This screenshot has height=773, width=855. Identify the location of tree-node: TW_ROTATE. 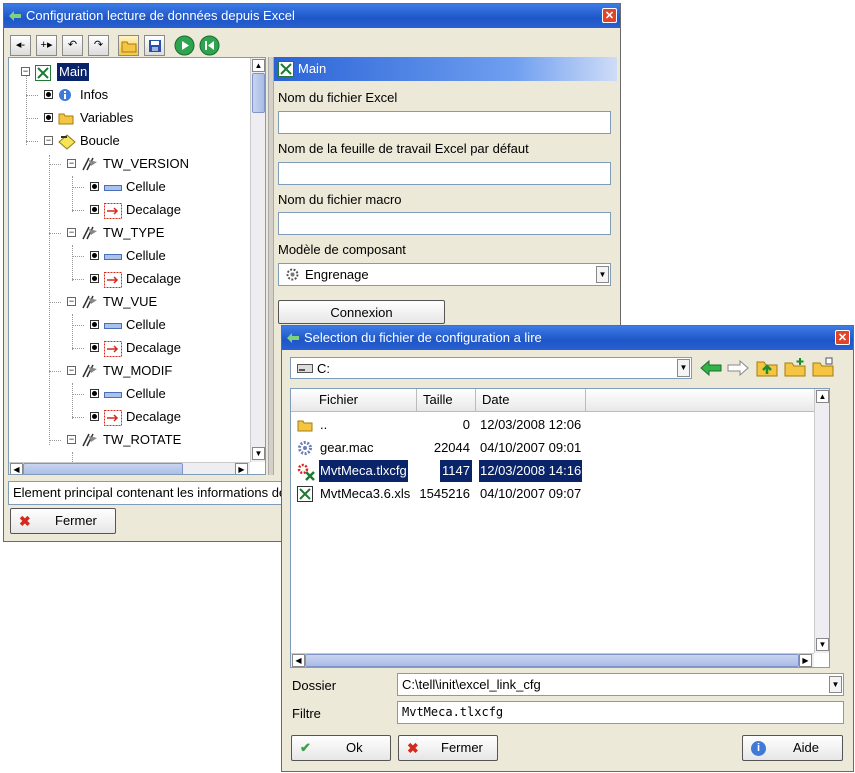
(142, 440).